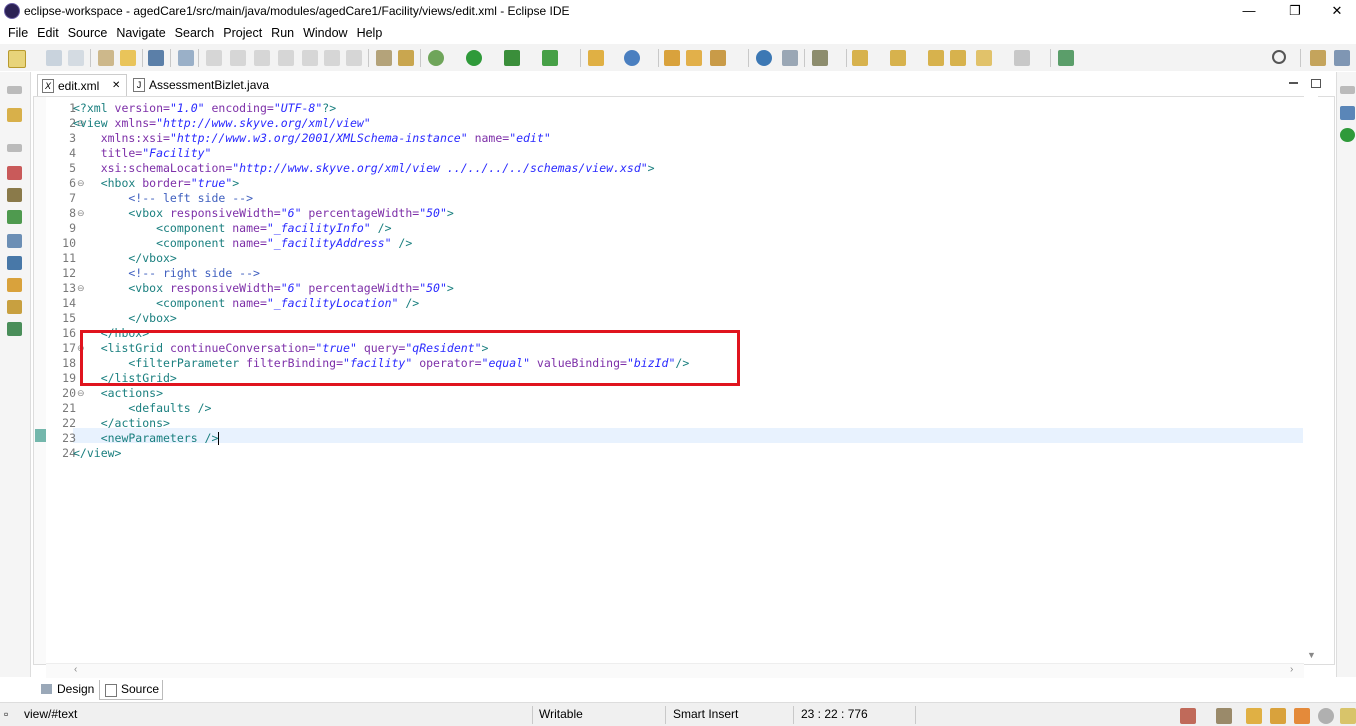  I want to click on task-list-icon, so click(14, 173).